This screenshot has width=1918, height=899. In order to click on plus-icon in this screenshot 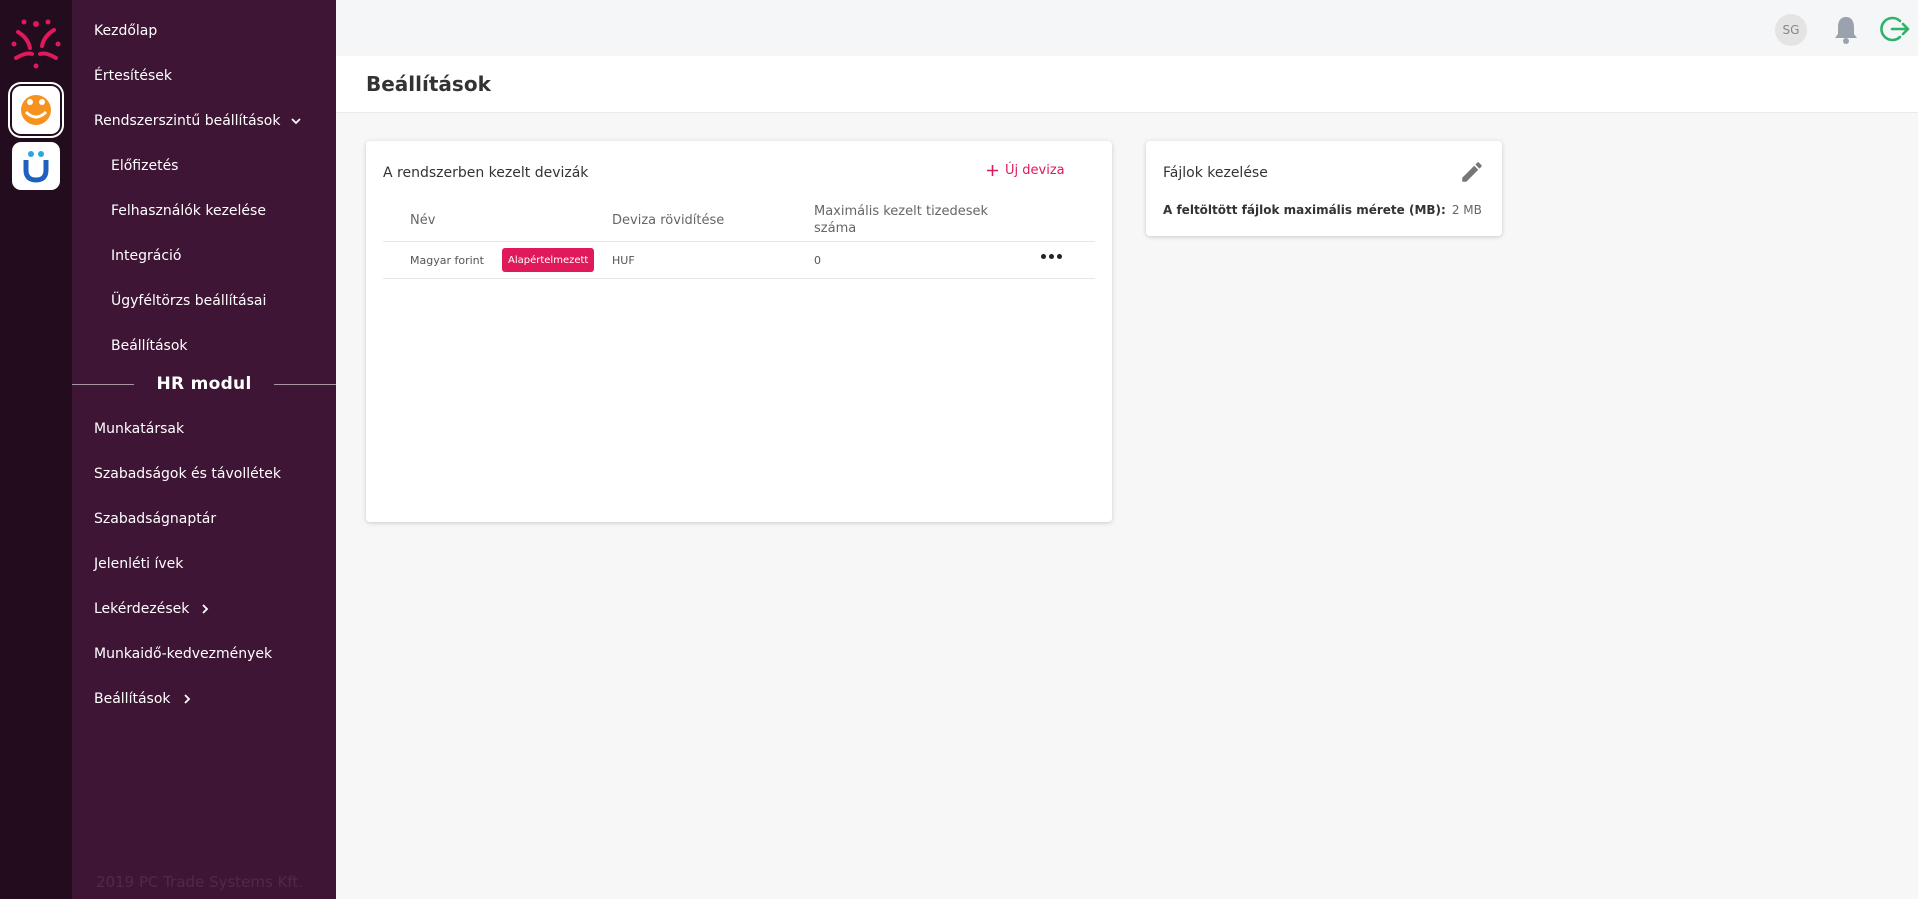, I will do `click(992, 170)`.